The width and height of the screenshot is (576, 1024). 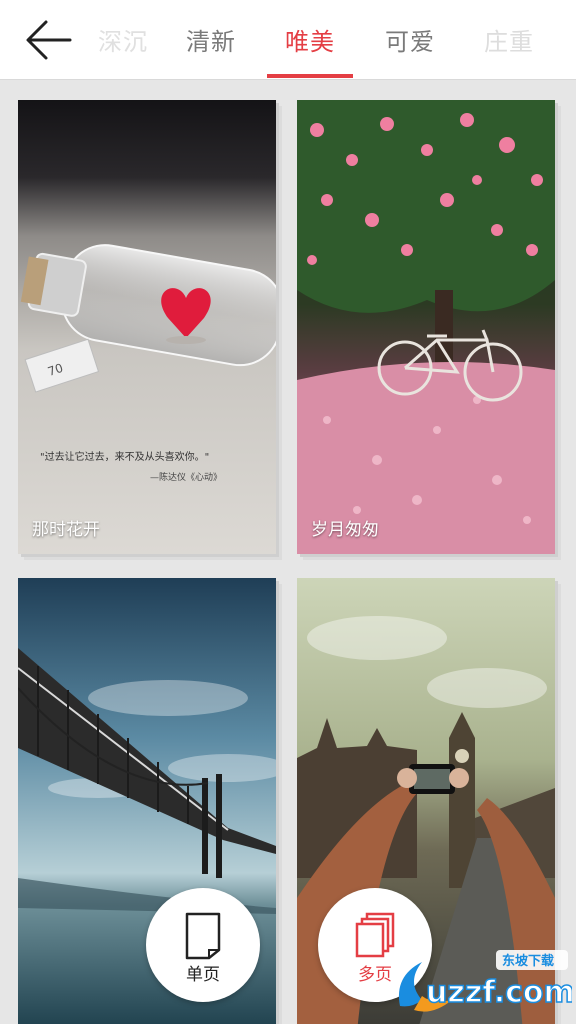 I want to click on single-page-button: 单页, so click(x=203, y=945).